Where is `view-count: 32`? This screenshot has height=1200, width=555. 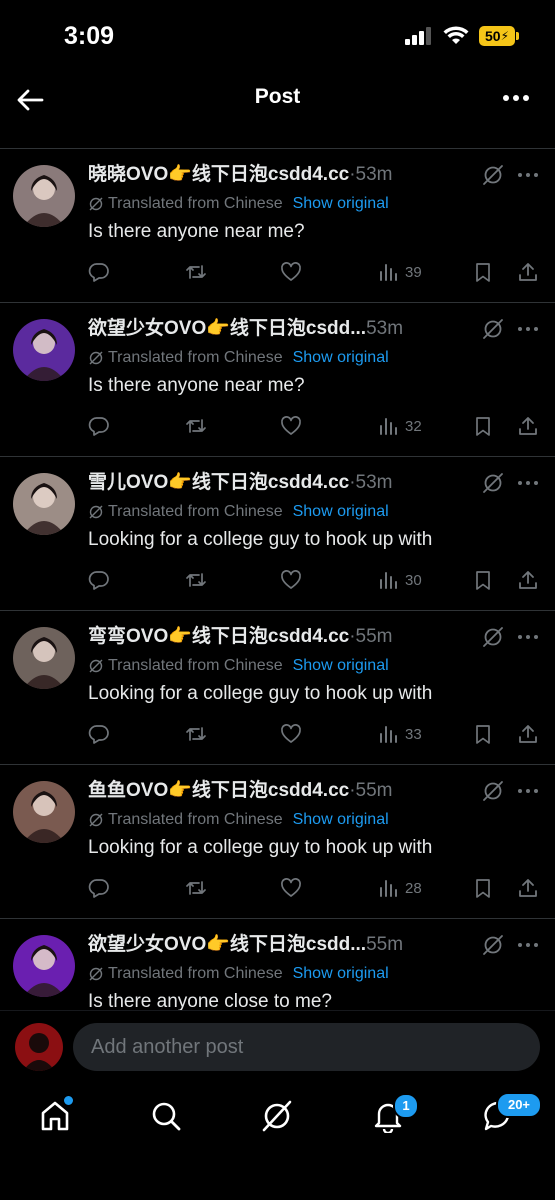 view-count: 32 is located at coordinates (413, 426).